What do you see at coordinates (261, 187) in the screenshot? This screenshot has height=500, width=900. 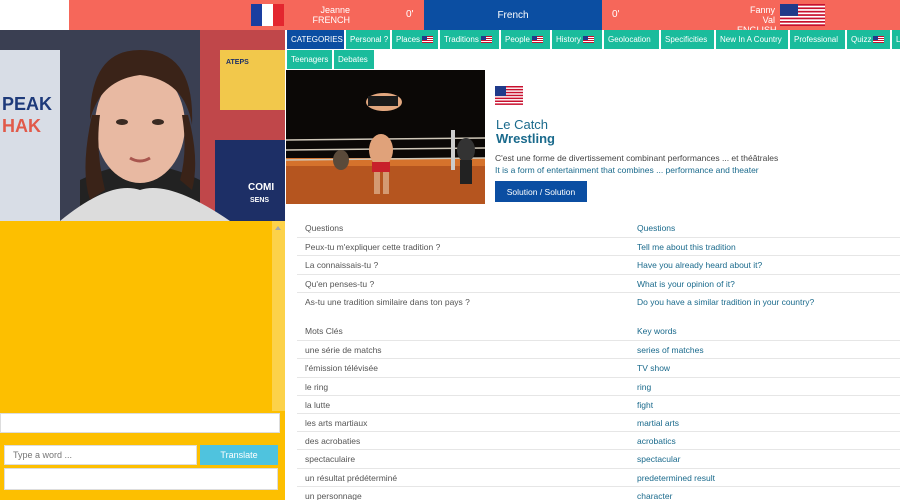 I see `watermark-4: COMI` at bounding box center [261, 187].